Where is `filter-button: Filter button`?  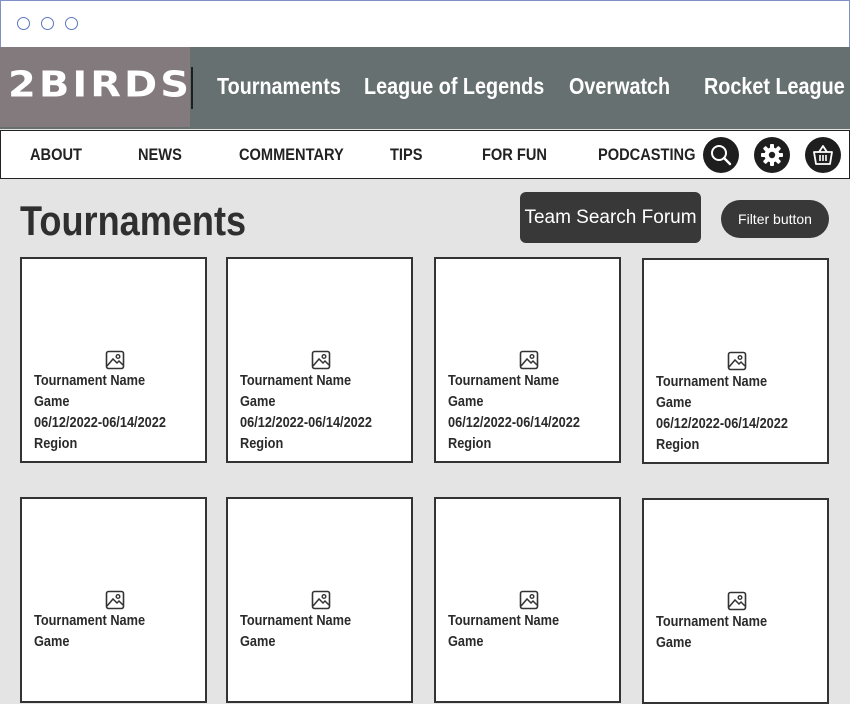
filter-button: Filter button is located at coordinates (775, 219).